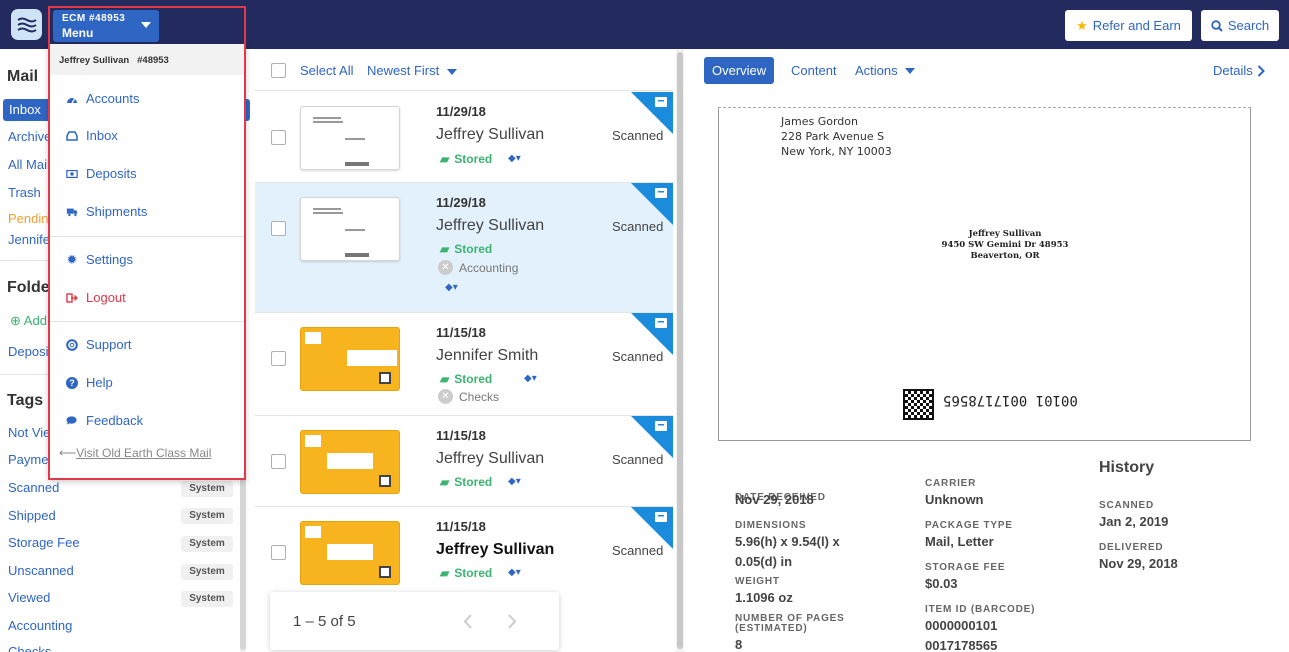 The width and height of the screenshot is (1289, 652). What do you see at coordinates (24, 192) in the screenshot?
I see `sidebar-item-trash: Trash` at bounding box center [24, 192].